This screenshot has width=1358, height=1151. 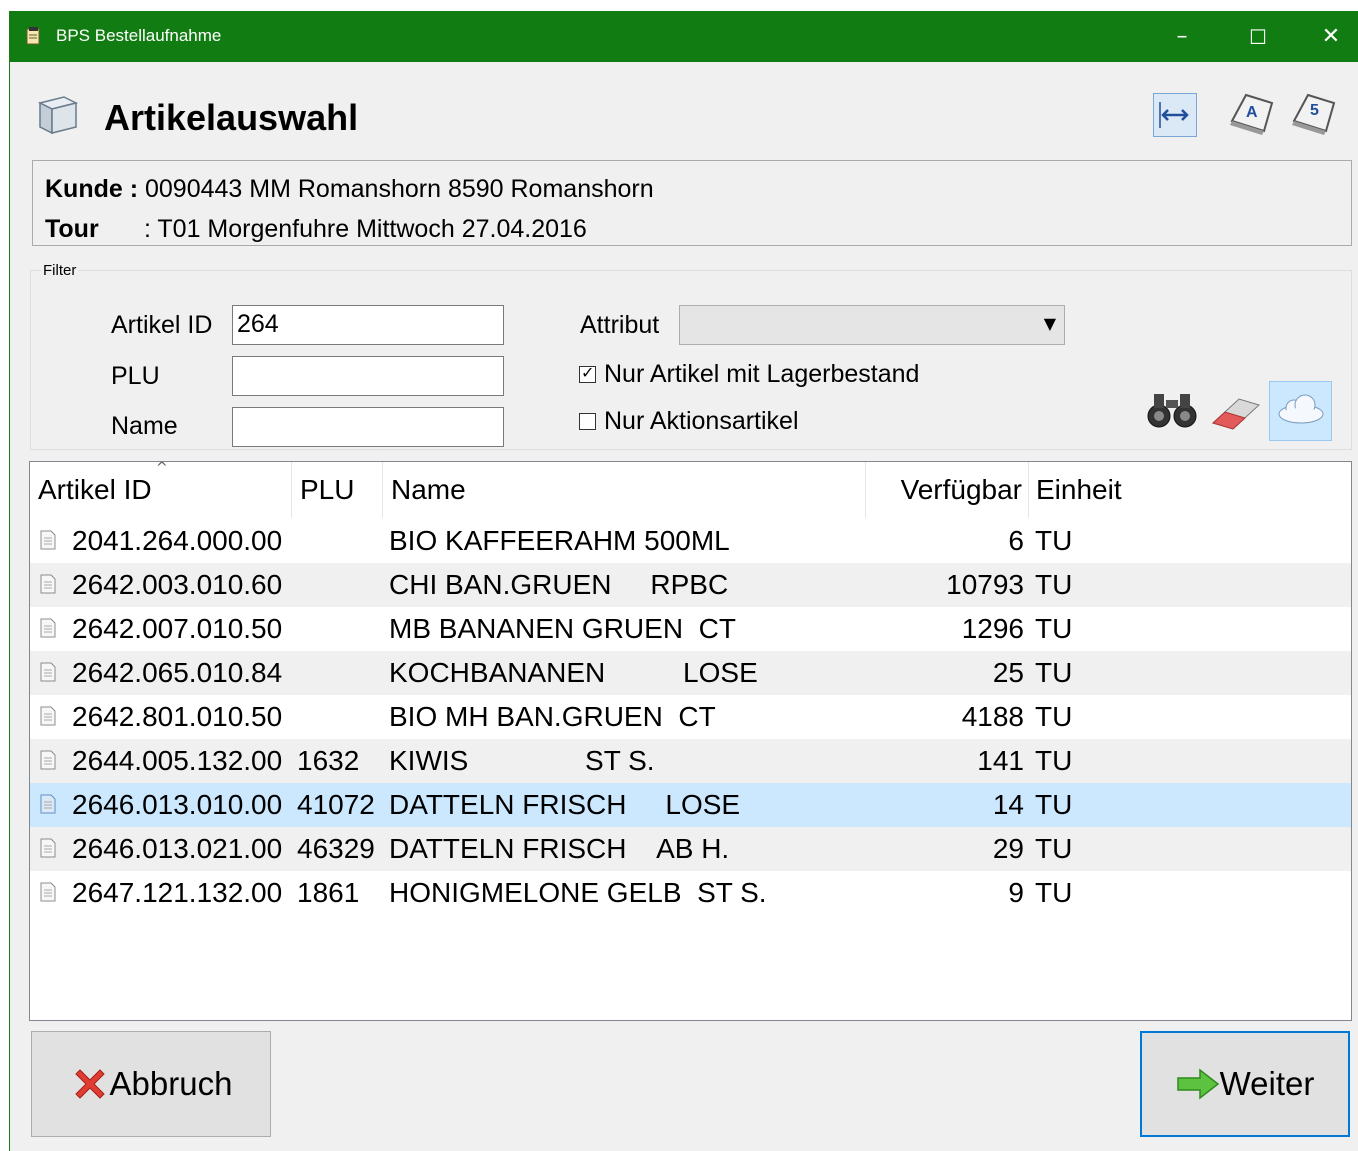 I want to click on red-x-icon, so click(x=89, y=1084).